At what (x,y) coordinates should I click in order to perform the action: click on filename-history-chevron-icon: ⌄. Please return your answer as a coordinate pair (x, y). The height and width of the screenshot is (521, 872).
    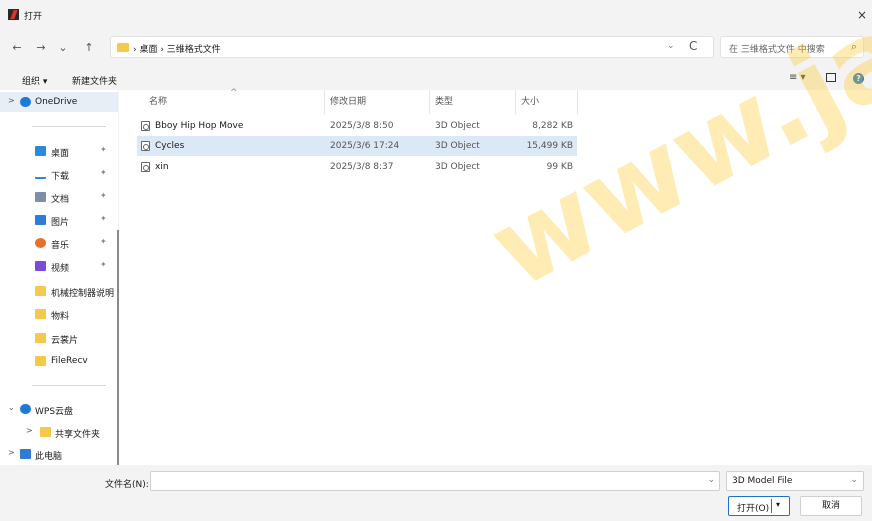
    Looking at the image, I should click on (711, 480).